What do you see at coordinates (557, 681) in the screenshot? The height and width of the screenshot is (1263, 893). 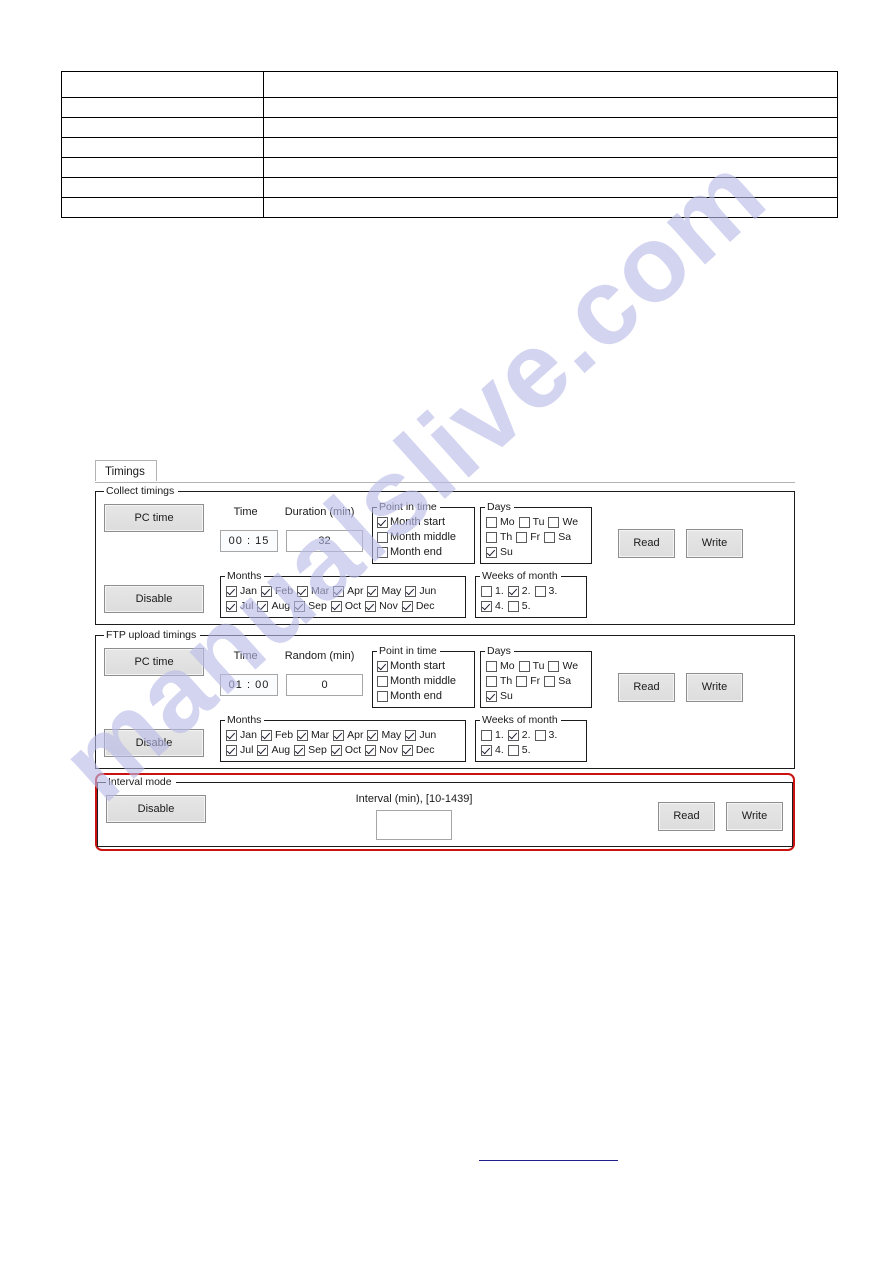 I see `ftp-day-sa: Sa` at bounding box center [557, 681].